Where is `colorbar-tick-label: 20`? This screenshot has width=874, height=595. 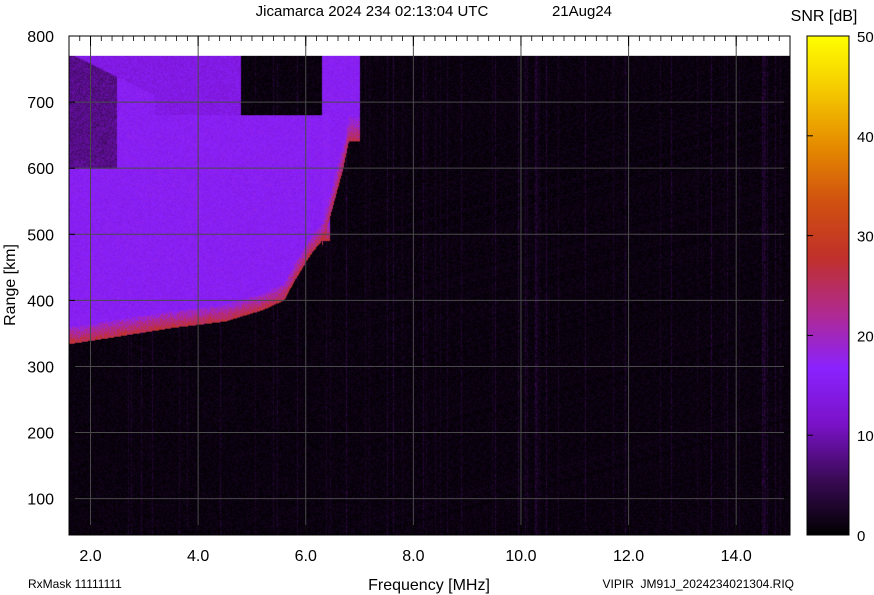
colorbar-tick-label: 20 is located at coordinates (865, 336).